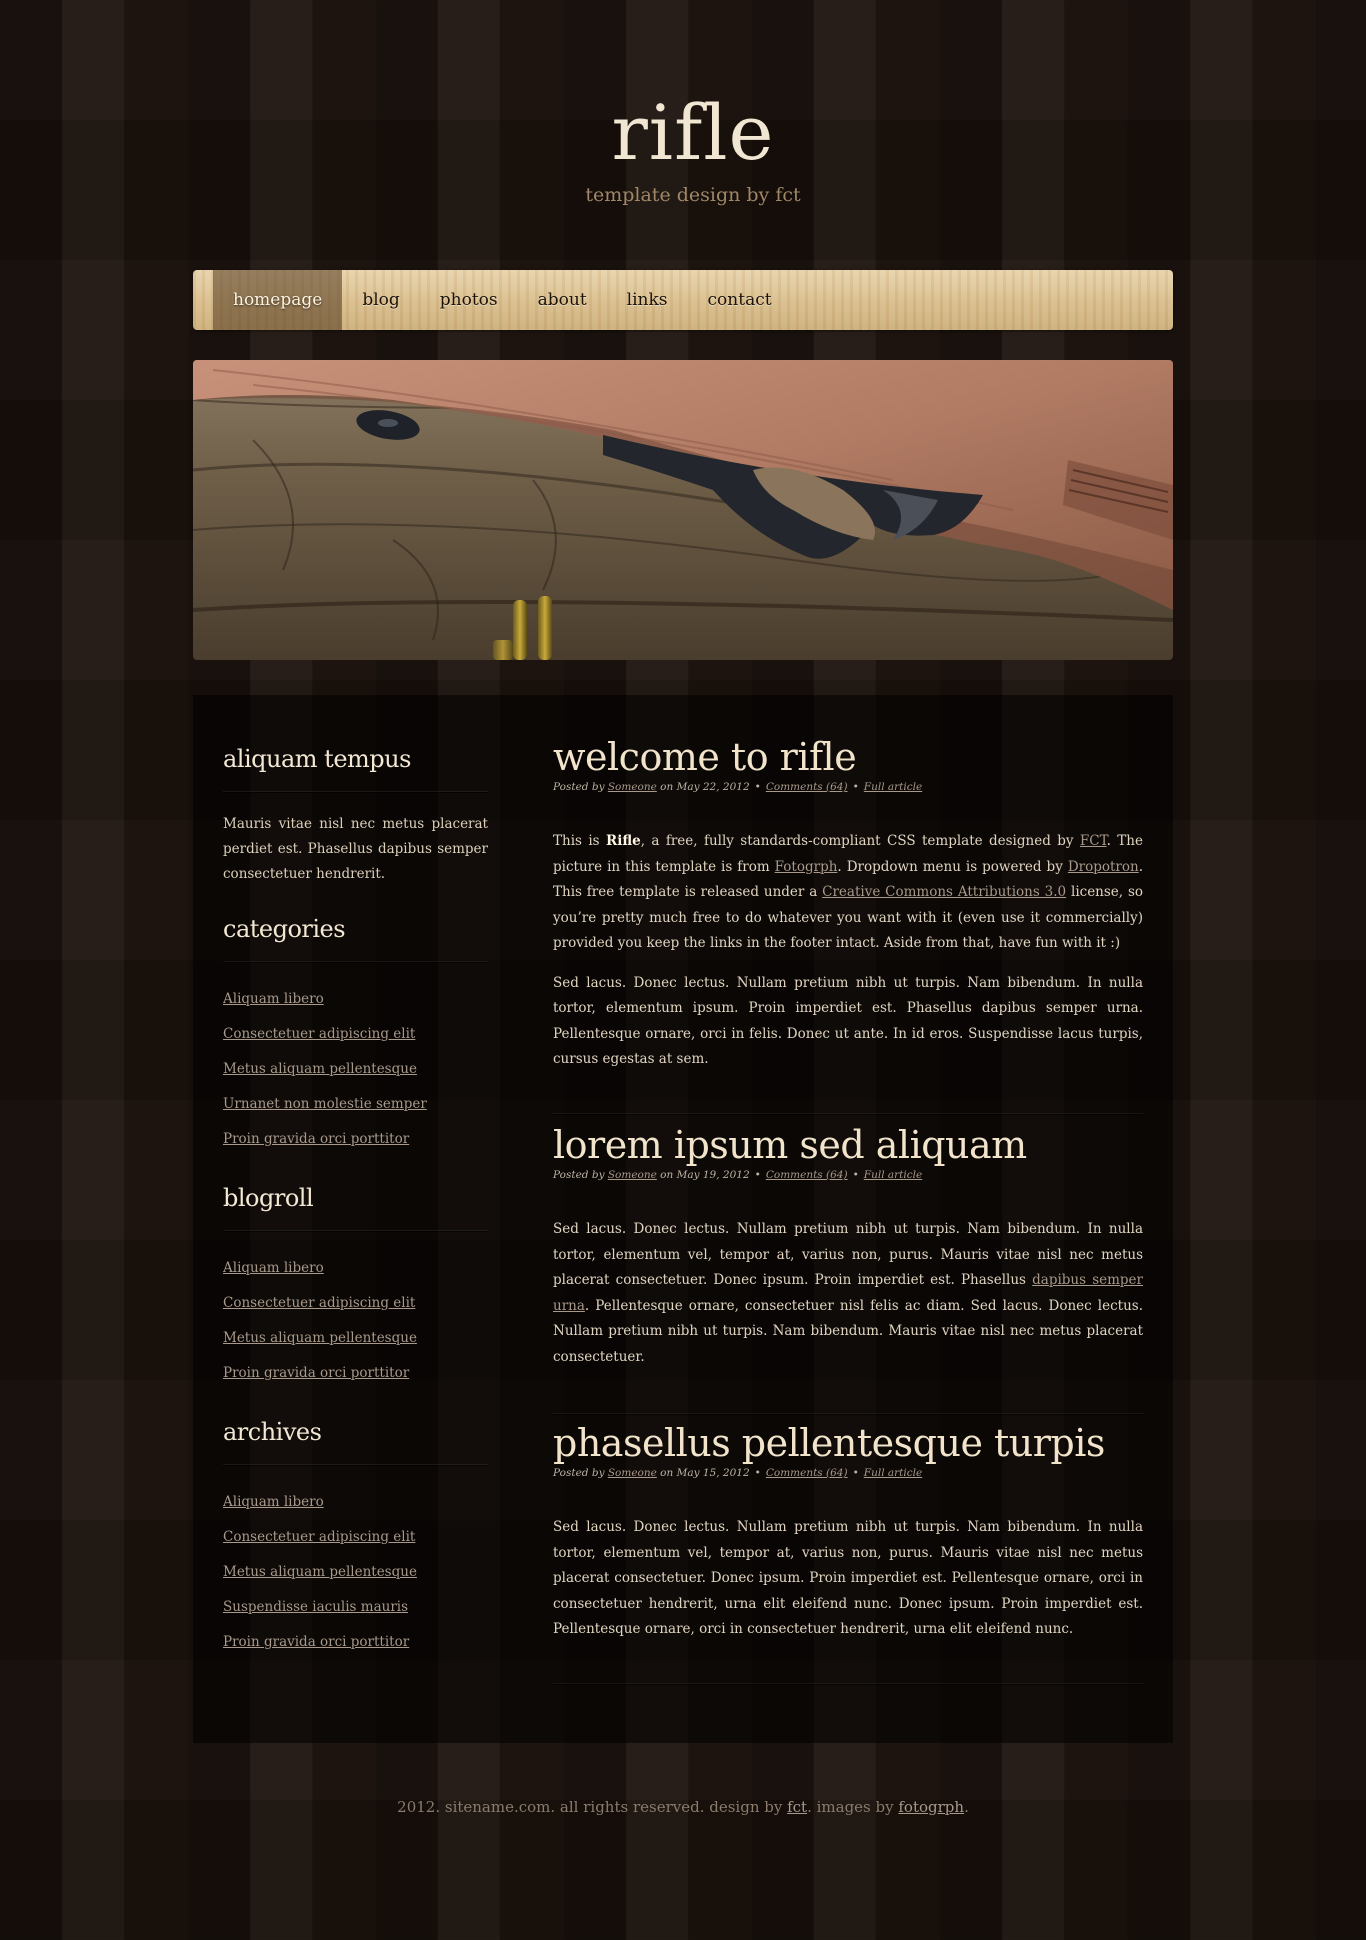  What do you see at coordinates (278, 300) in the screenshot?
I see `nav-item-homepage: homepage` at bounding box center [278, 300].